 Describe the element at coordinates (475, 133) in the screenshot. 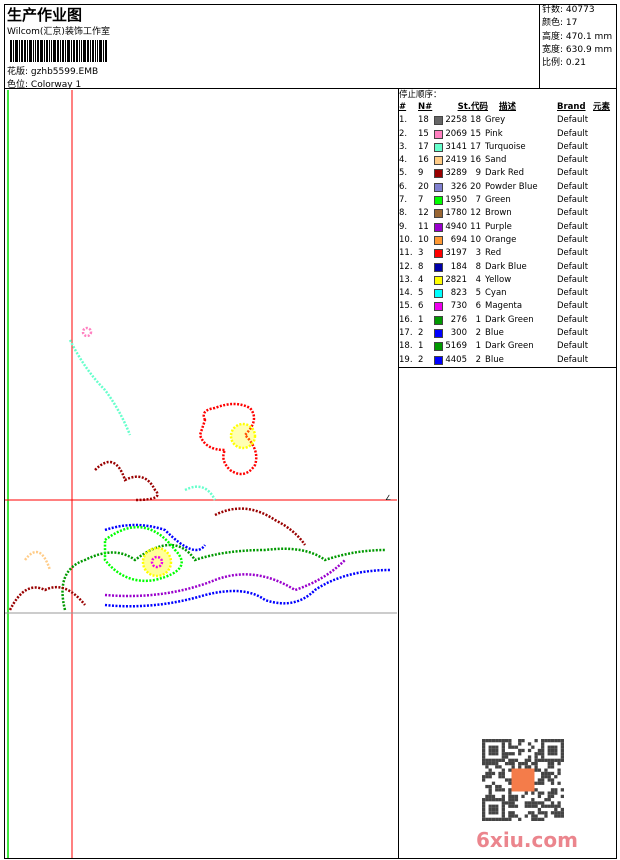

I see `color-code: 15` at that location.